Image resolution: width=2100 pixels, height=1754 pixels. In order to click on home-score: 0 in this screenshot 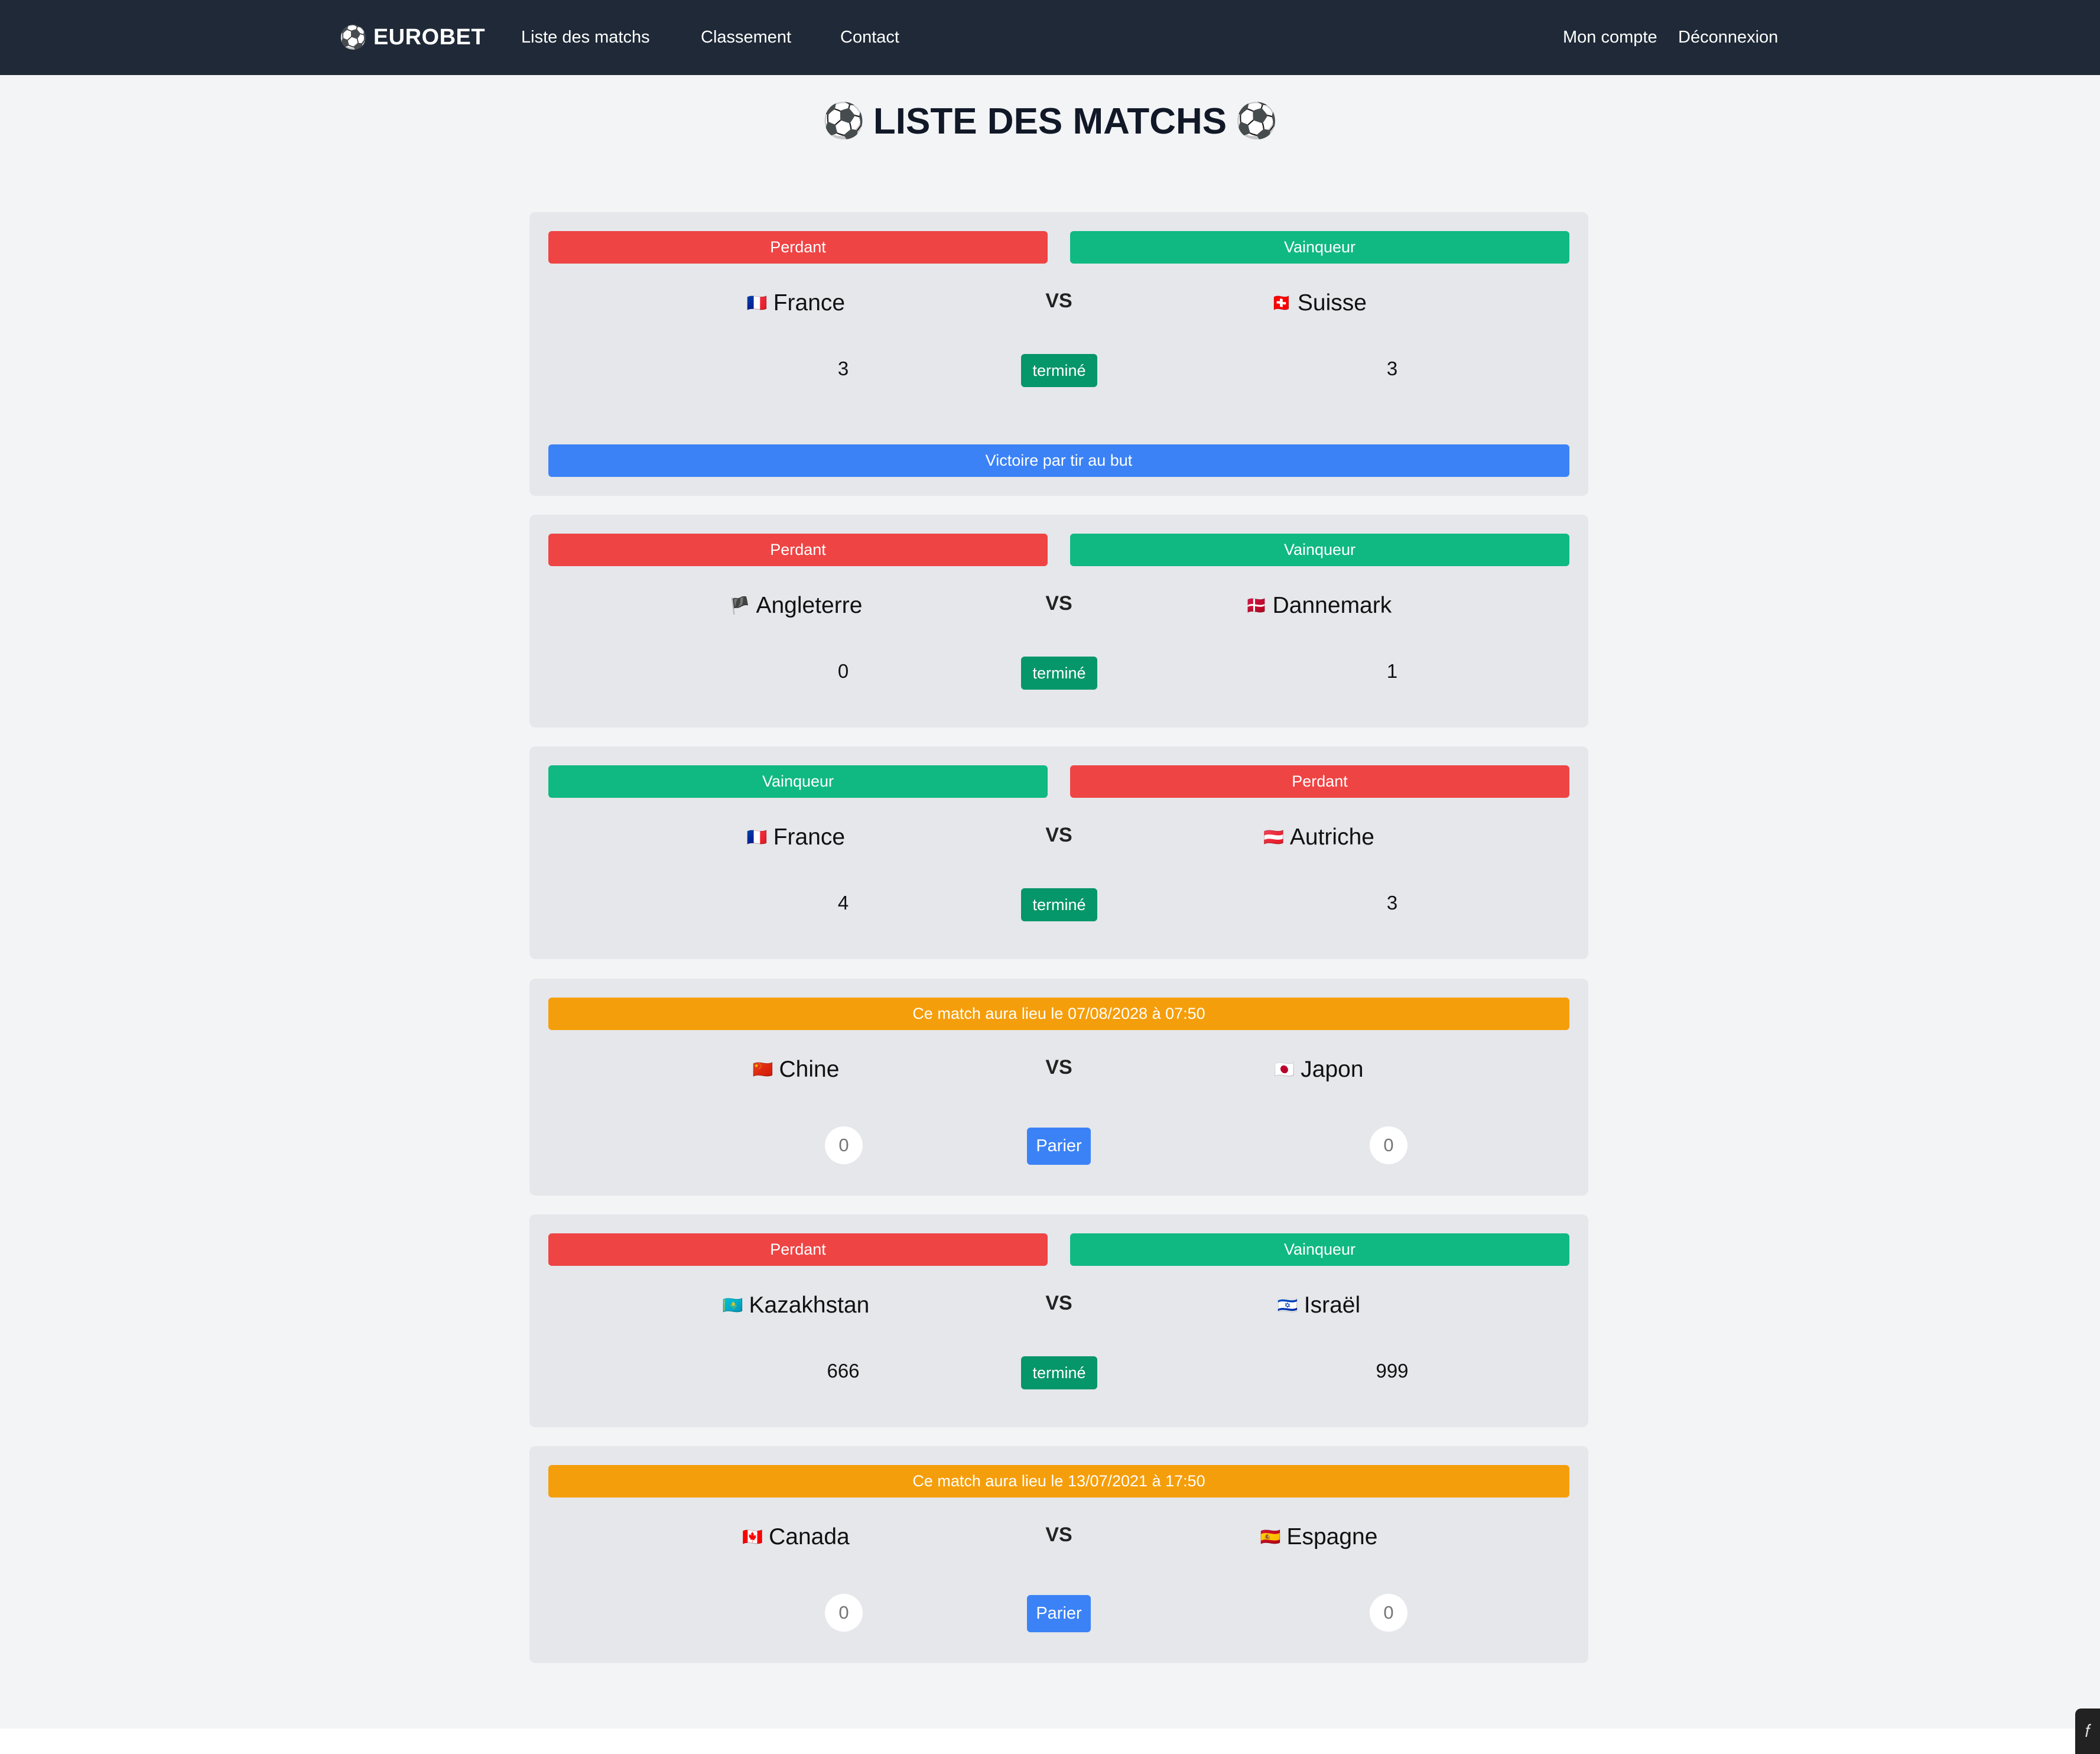, I will do `click(843, 671)`.